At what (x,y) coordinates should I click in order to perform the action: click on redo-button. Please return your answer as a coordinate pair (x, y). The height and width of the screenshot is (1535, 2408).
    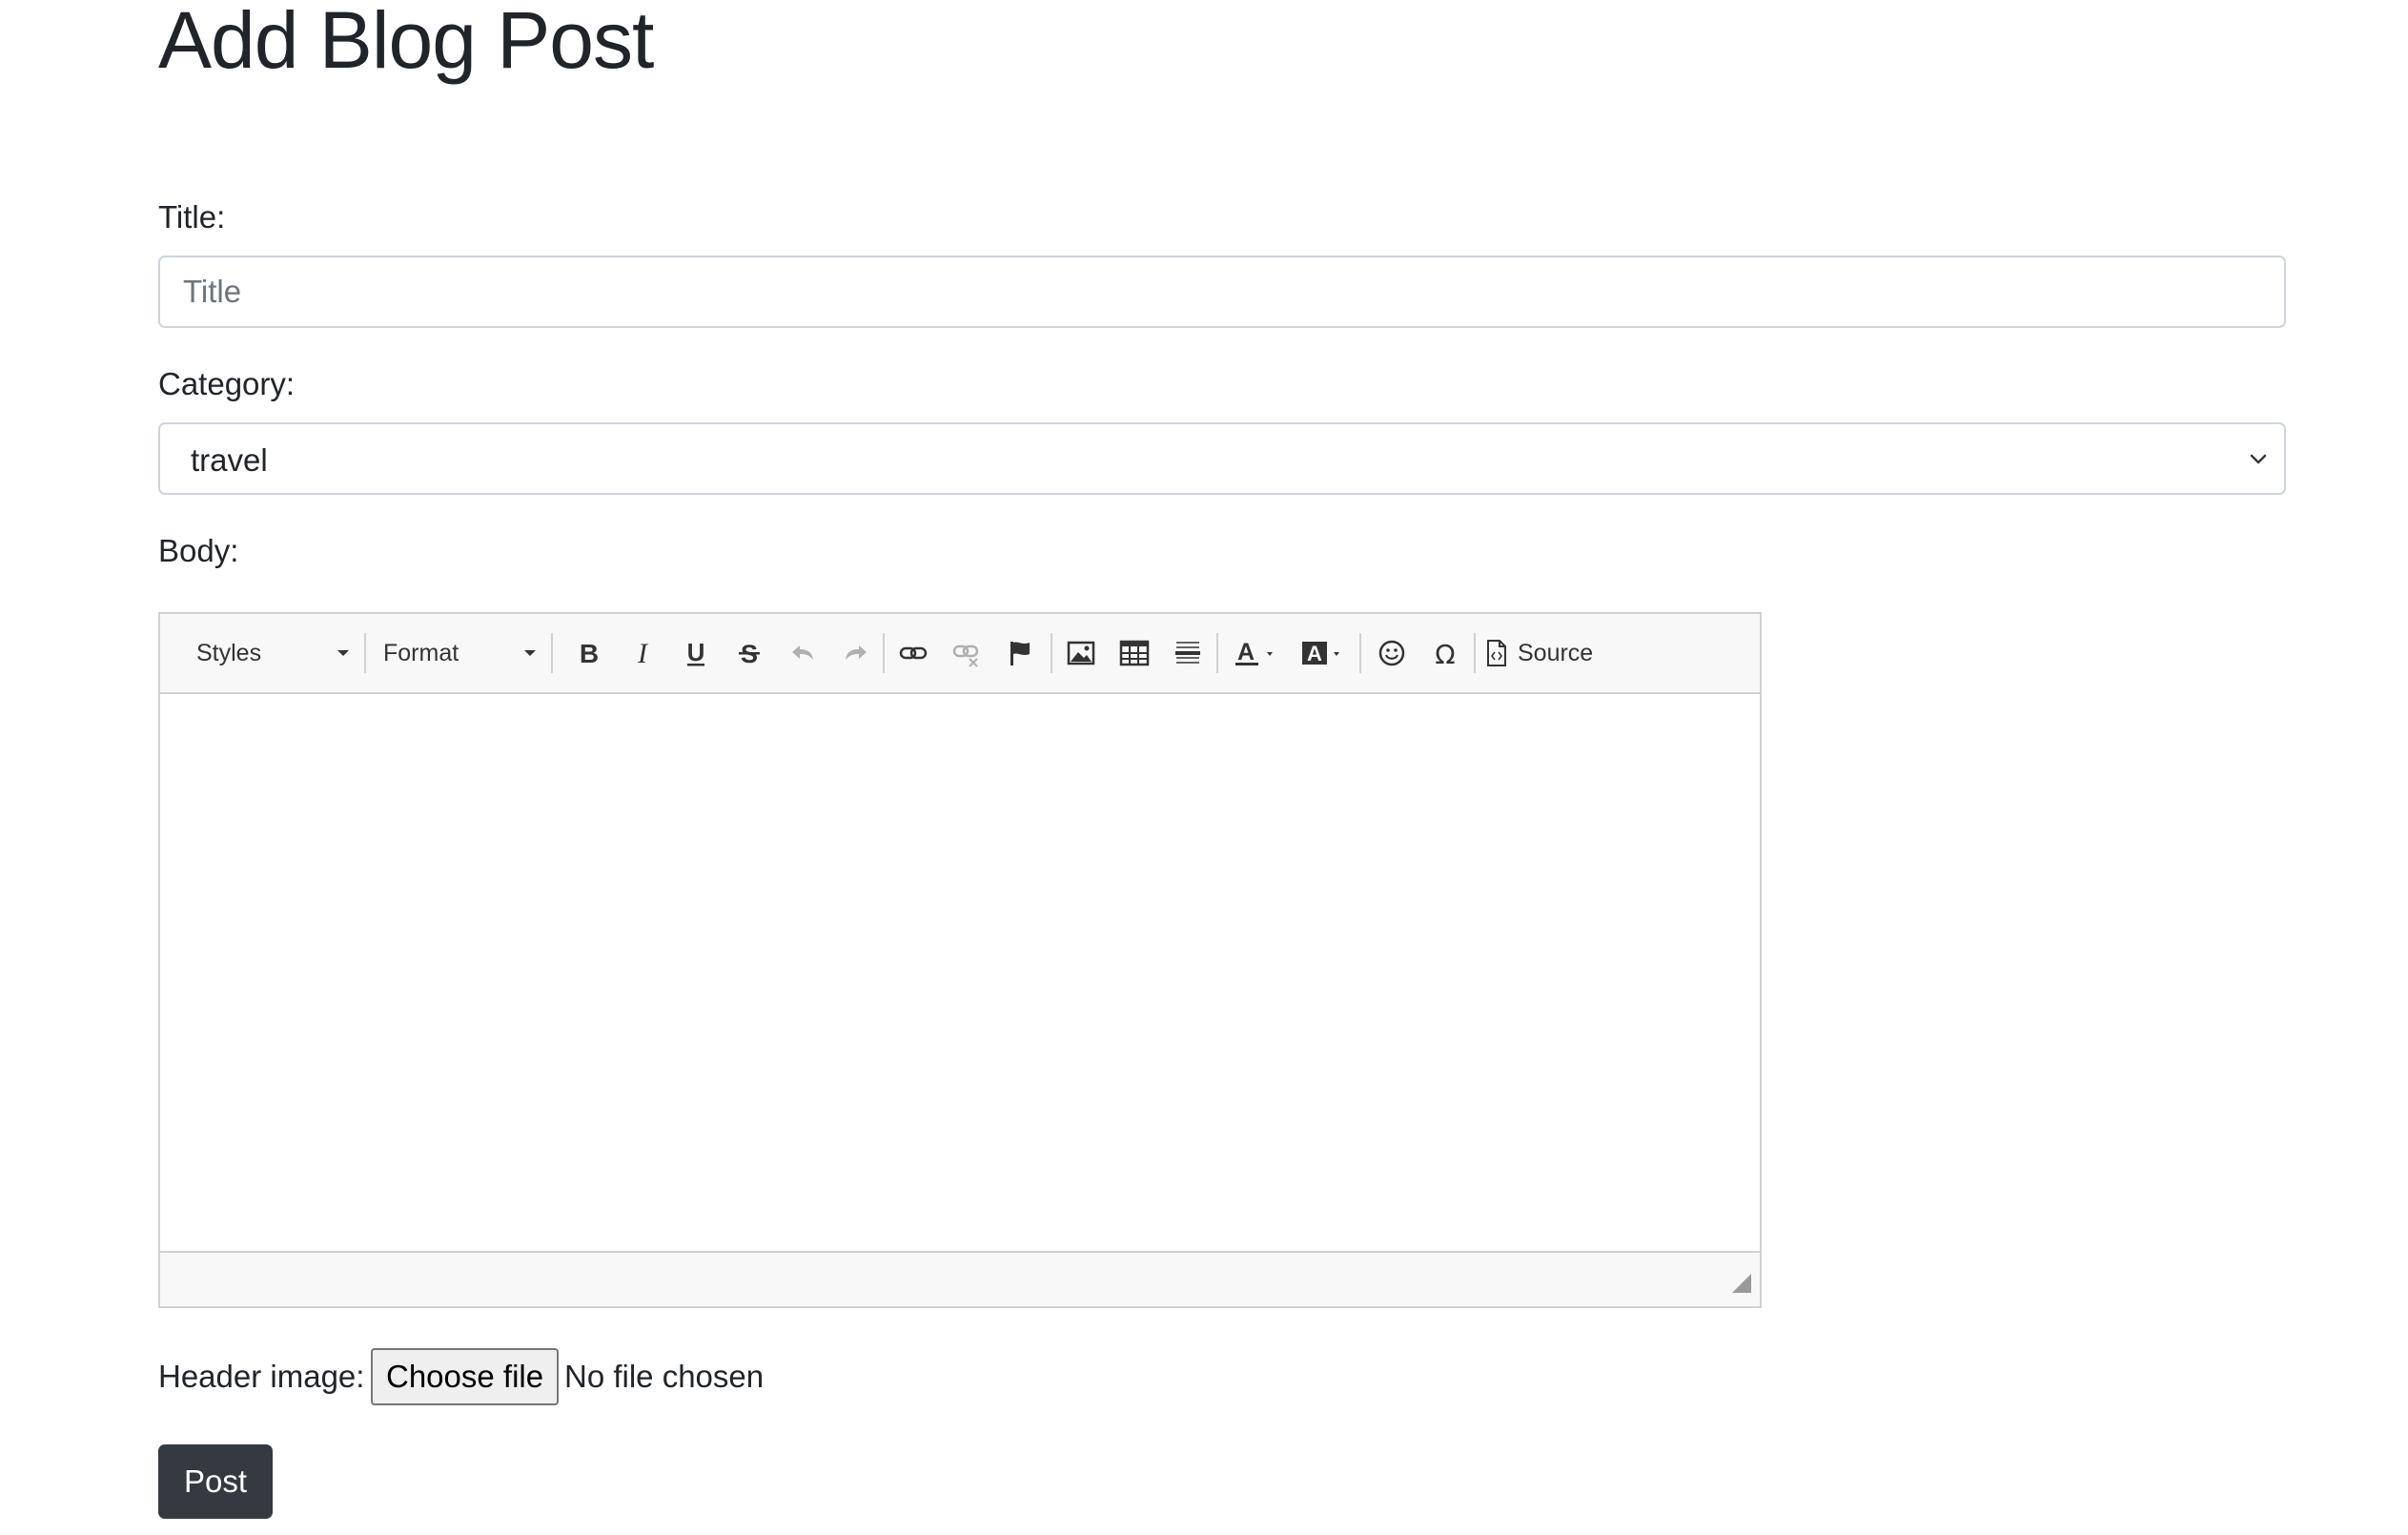
    Looking at the image, I should click on (856, 653).